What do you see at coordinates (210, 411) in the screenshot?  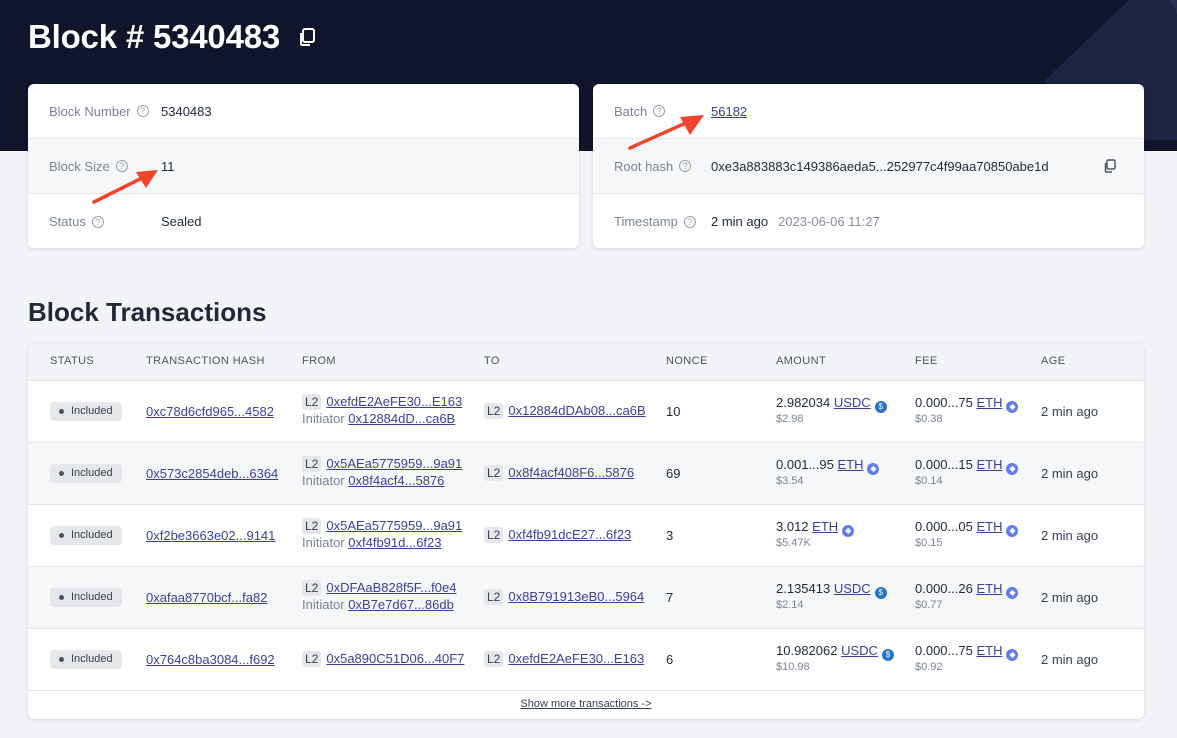 I see `transaction-hash-link: 0xc78d6cfd965...4582` at bounding box center [210, 411].